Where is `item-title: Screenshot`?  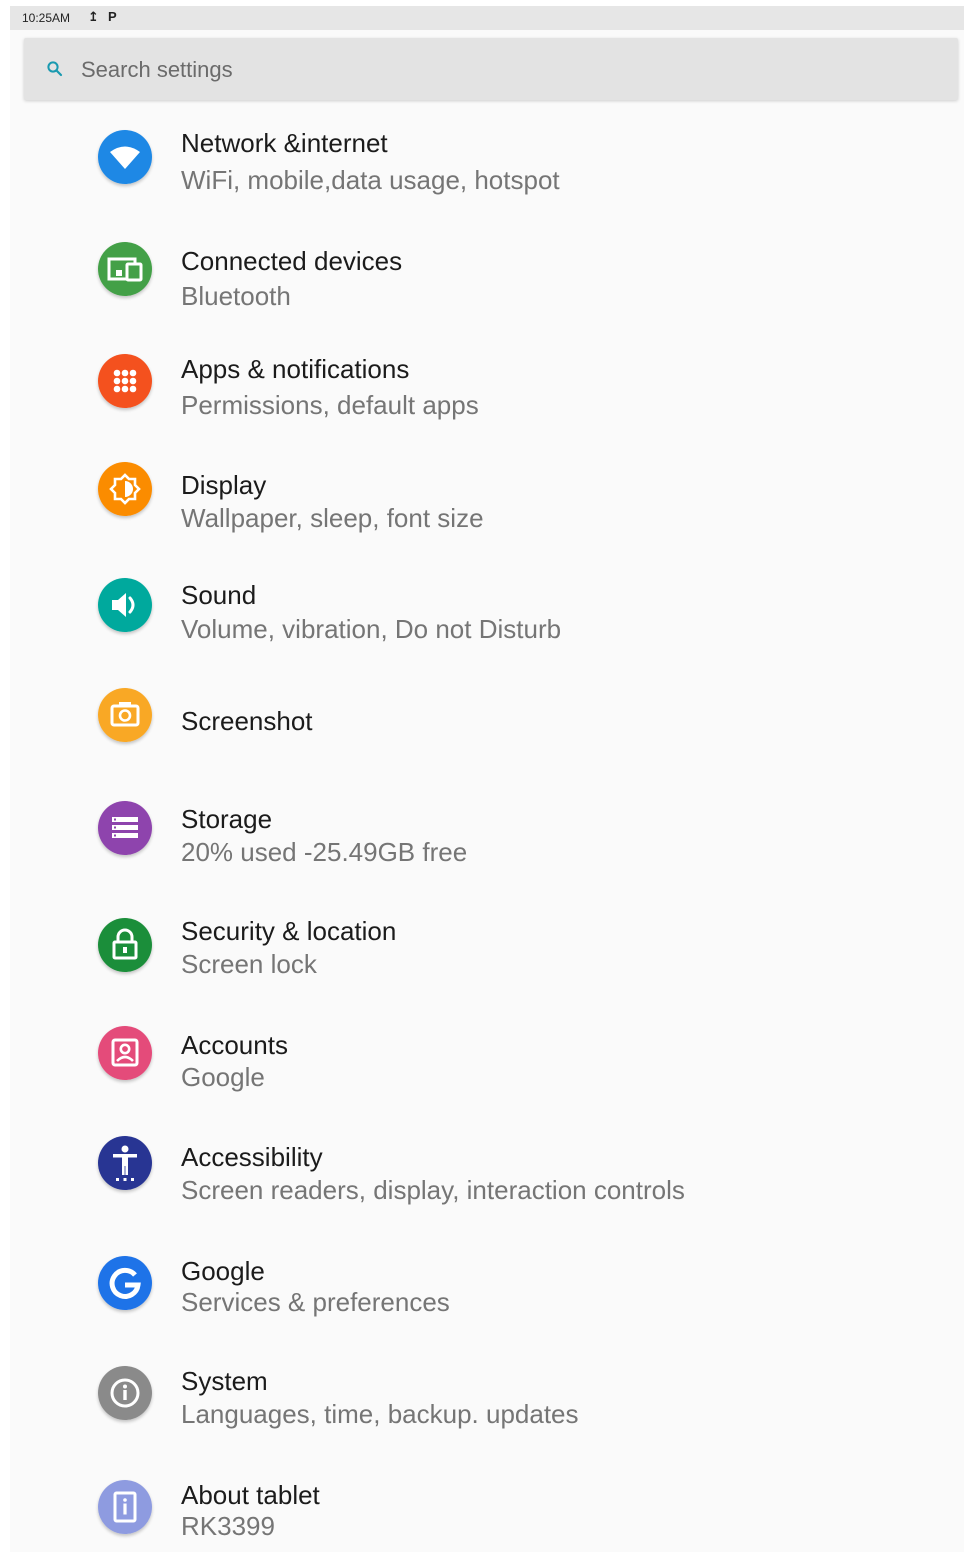
item-title: Screenshot is located at coordinates (247, 721).